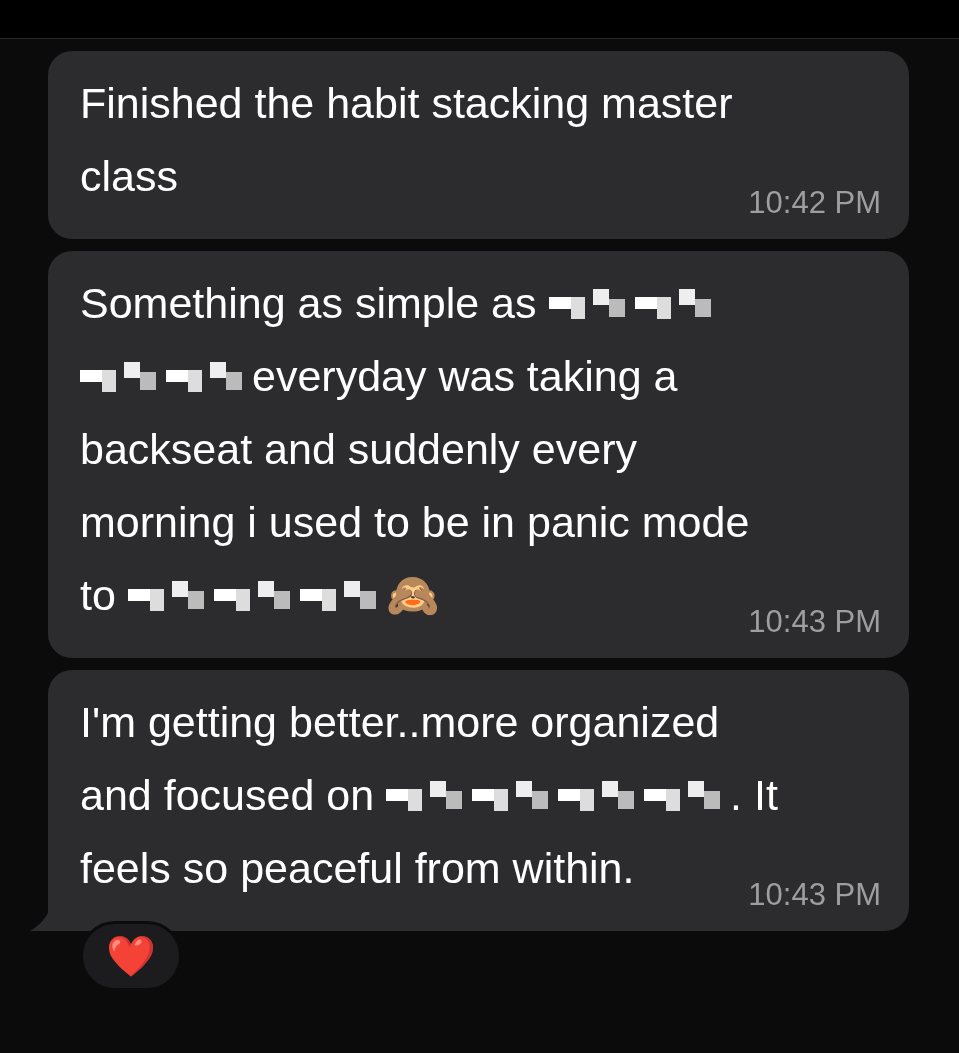 This screenshot has width=959, height=1053. Describe the element at coordinates (357, 868) in the screenshot. I see `message-text: feels so peaceful from within.` at that location.